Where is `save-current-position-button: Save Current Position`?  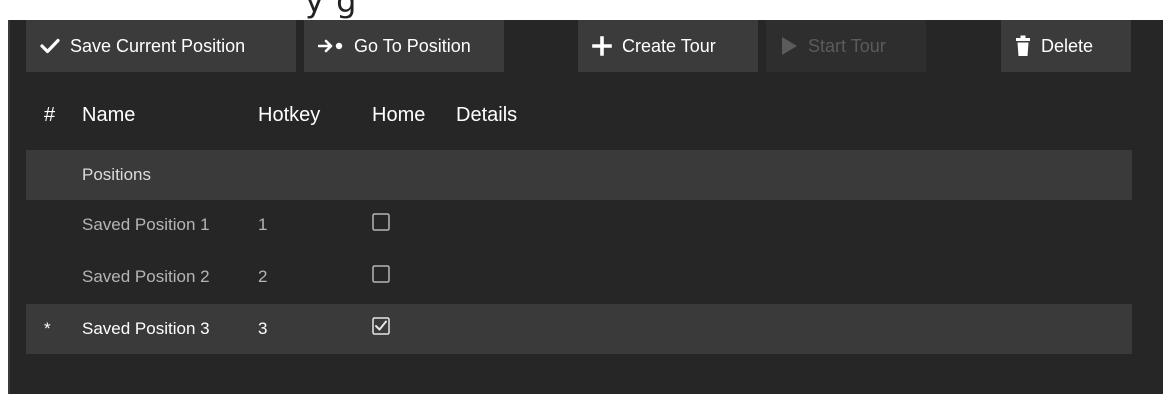 save-current-position-button: Save Current Position is located at coordinates (161, 46).